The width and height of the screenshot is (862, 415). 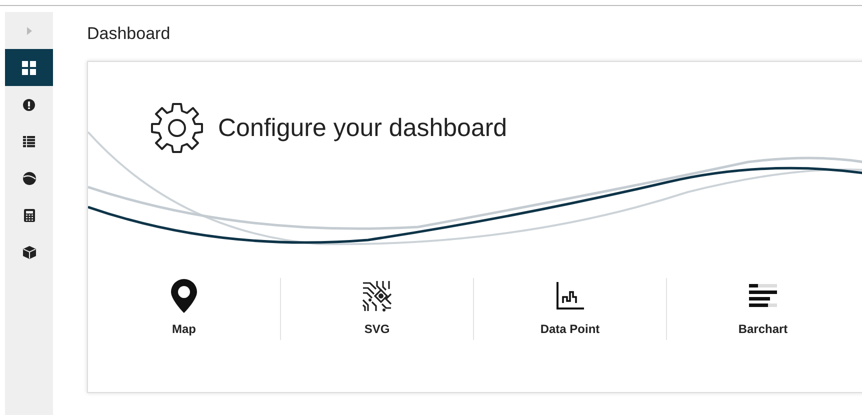 I want to click on widget-option: Barchart, so click(x=763, y=309).